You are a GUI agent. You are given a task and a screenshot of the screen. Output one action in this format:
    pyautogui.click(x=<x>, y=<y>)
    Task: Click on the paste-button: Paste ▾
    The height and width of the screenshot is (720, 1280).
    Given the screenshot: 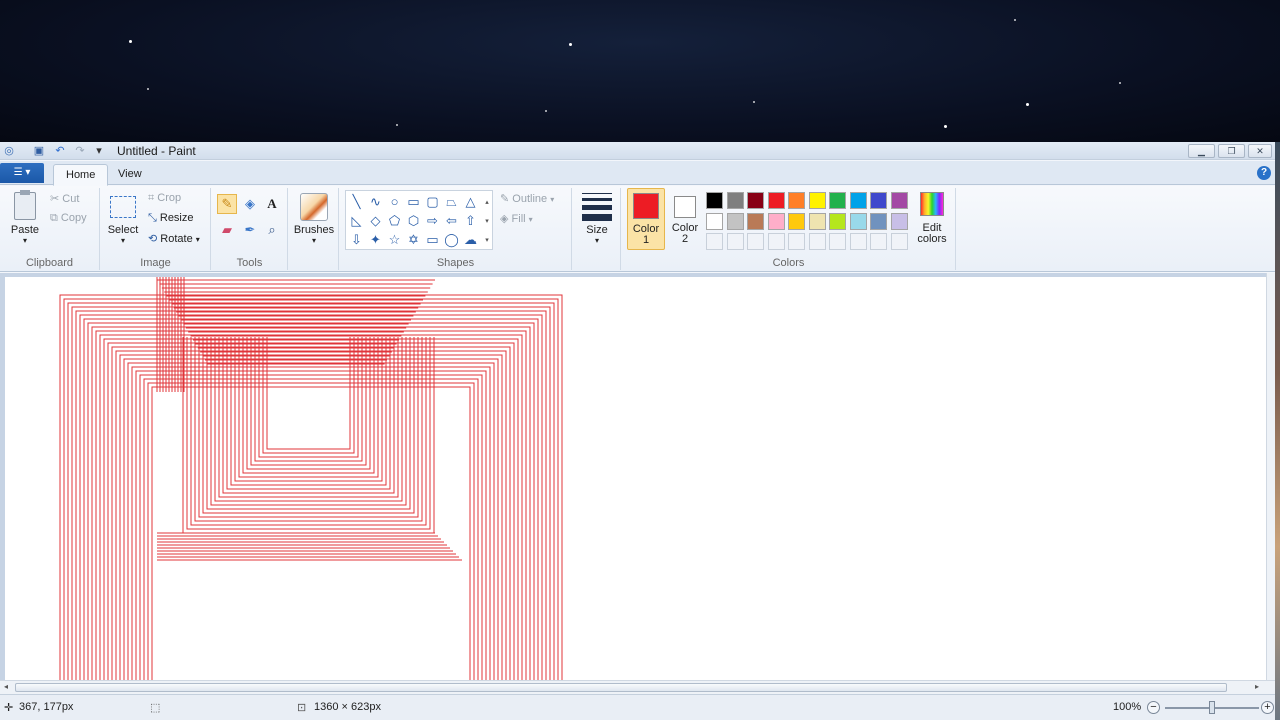 What is the action you would take?
    pyautogui.click(x=25, y=219)
    